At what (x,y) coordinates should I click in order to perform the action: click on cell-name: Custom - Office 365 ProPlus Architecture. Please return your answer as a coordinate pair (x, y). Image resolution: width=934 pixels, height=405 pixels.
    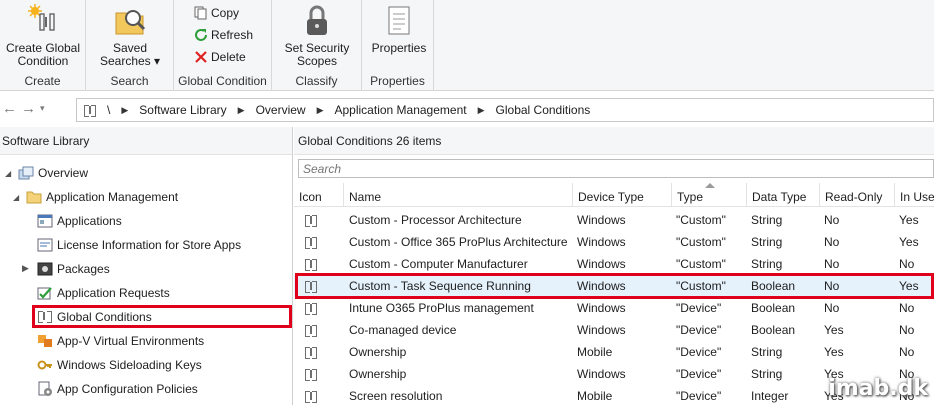
    Looking at the image, I should click on (458, 242).